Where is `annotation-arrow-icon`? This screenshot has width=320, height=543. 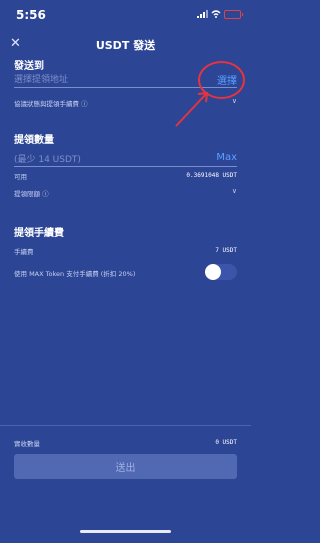
annotation-arrow-icon is located at coordinates (192, 109).